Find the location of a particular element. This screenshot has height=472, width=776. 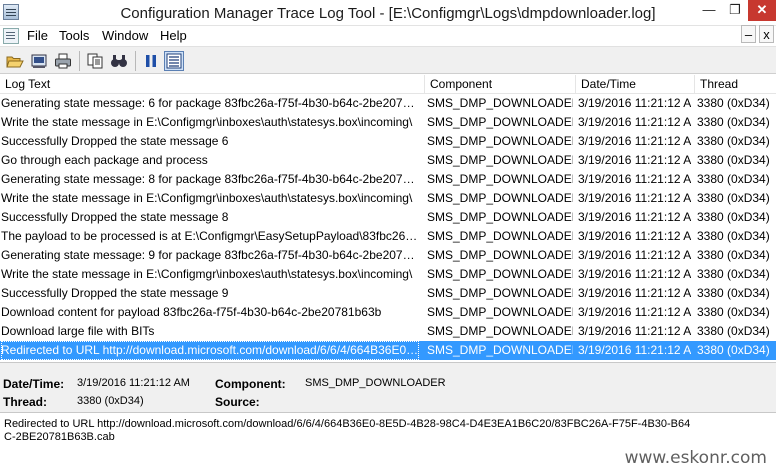

datetime-value: 3/19/2016 11:21:12 AM is located at coordinates (133, 383).